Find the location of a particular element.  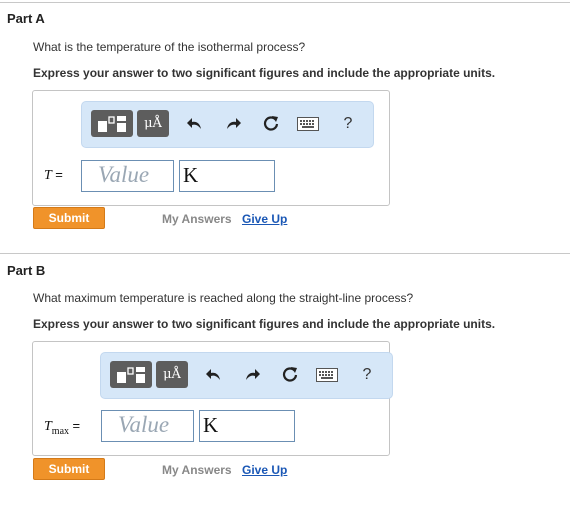

part-b-answer-box: μÅ ? Tmax = Value K is located at coordinates (212, 398).